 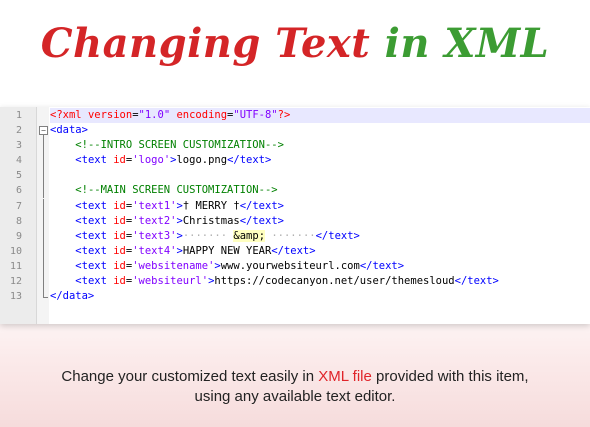 What do you see at coordinates (176, 190) in the screenshot?
I see `code-token: <!--MAIN SCREEN CUSTOMIZATION-->` at bounding box center [176, 190].